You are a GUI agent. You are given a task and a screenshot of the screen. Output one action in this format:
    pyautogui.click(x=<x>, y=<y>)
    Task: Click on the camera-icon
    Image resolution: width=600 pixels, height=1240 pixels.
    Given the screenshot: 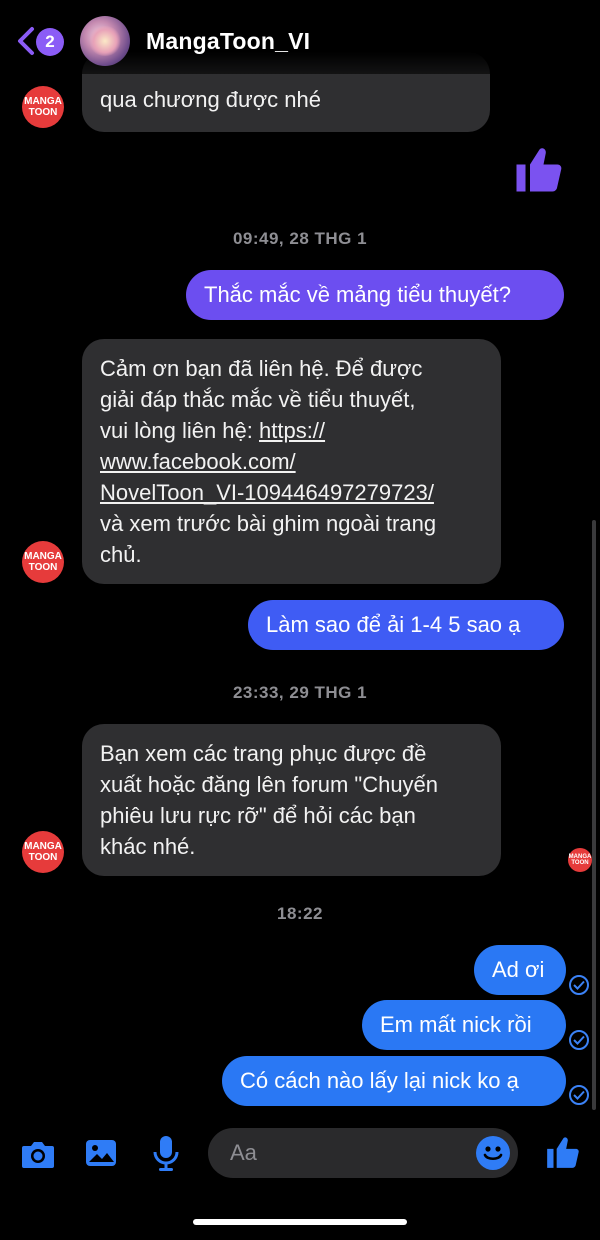 What is the action you would take?
    pyautogui.click(x=38, y=1155)
    